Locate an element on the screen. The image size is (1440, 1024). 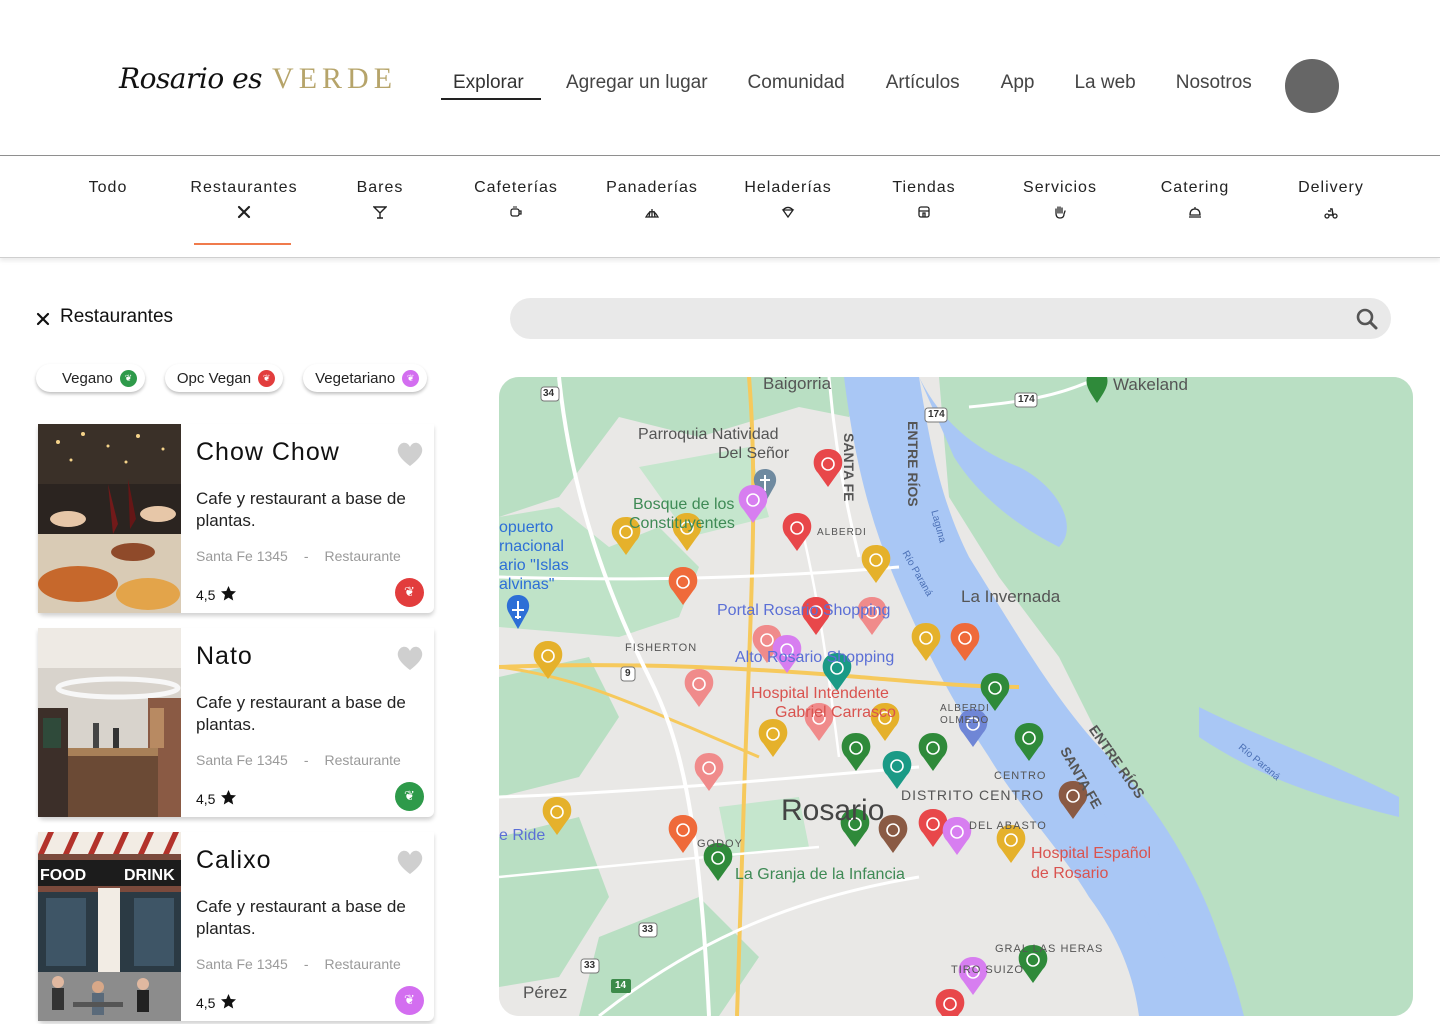
chip-label: Vegano is located at coordinates (87, 378).